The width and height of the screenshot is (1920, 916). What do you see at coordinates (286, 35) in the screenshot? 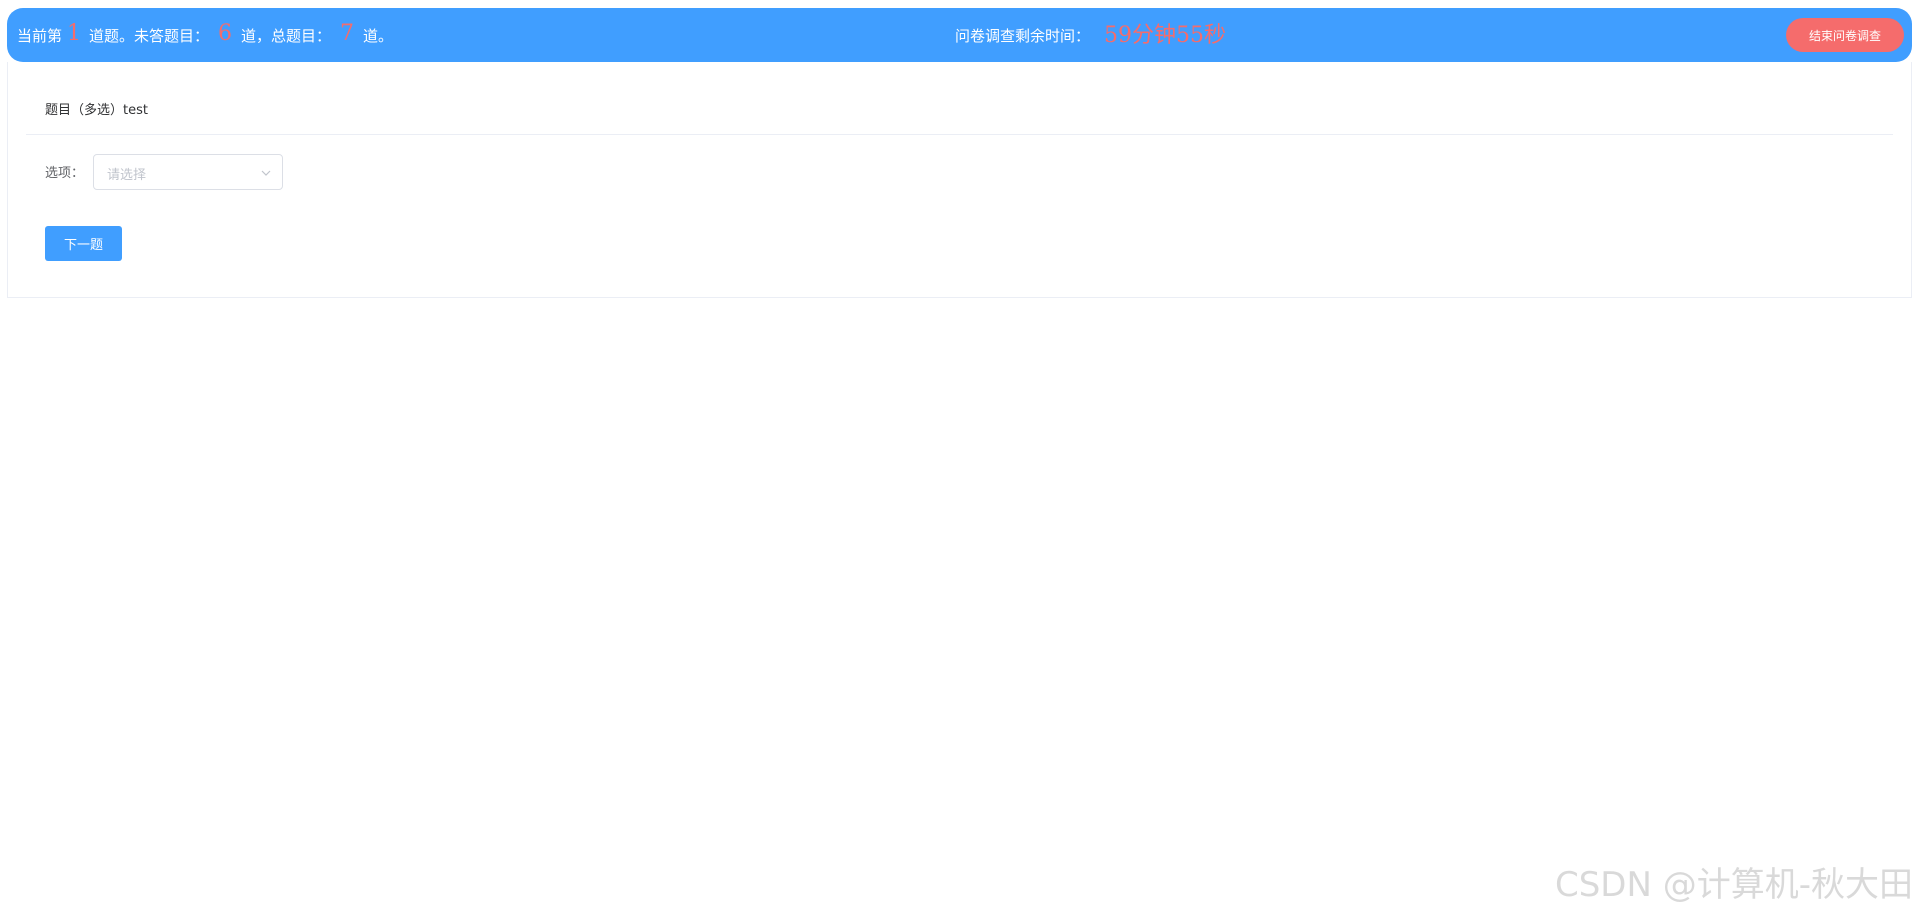
I see `unanswered-suffix: 道，总题目：` at bounding box center [286, 35].